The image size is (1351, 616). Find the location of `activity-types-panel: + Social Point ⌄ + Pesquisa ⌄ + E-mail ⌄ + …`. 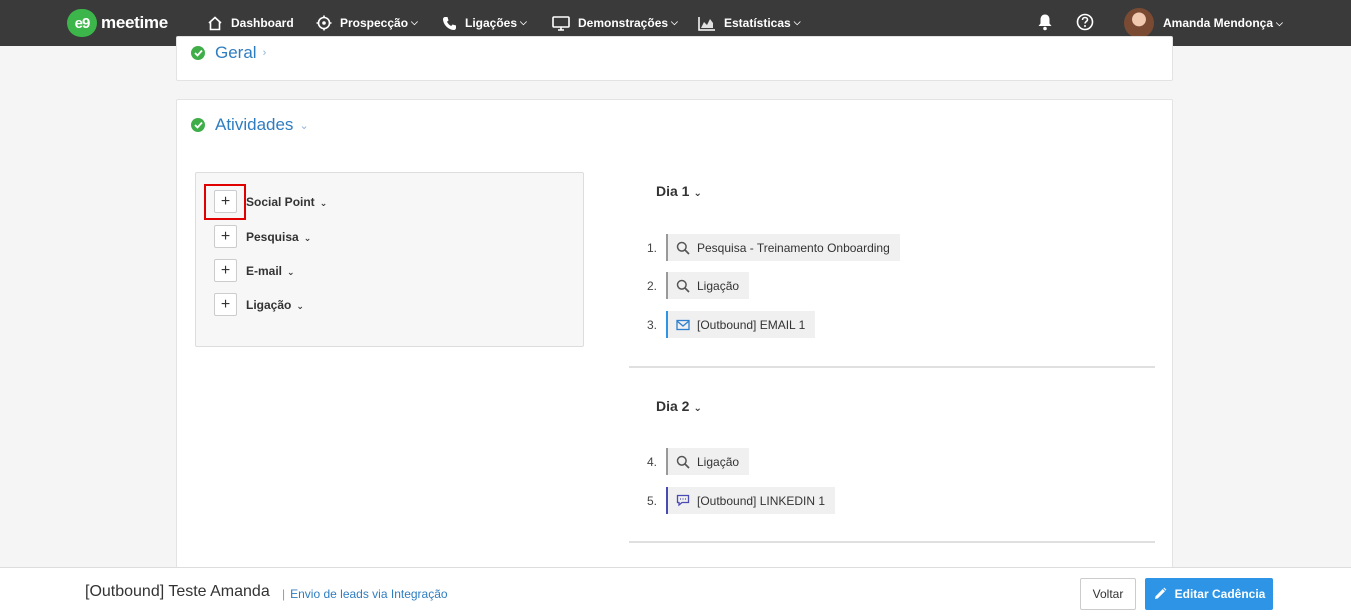

activity-types-panel: + Social Point ⌄ + Pesquisa ⌄ + E-mail ⌄ + … is located at coordinates (389, 259).